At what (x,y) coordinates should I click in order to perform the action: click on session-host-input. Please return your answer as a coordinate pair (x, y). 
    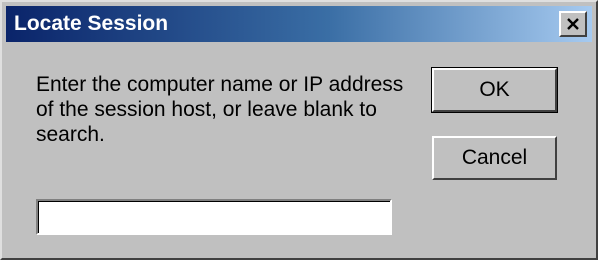
    Looking at the image, I should click on (214, 217).